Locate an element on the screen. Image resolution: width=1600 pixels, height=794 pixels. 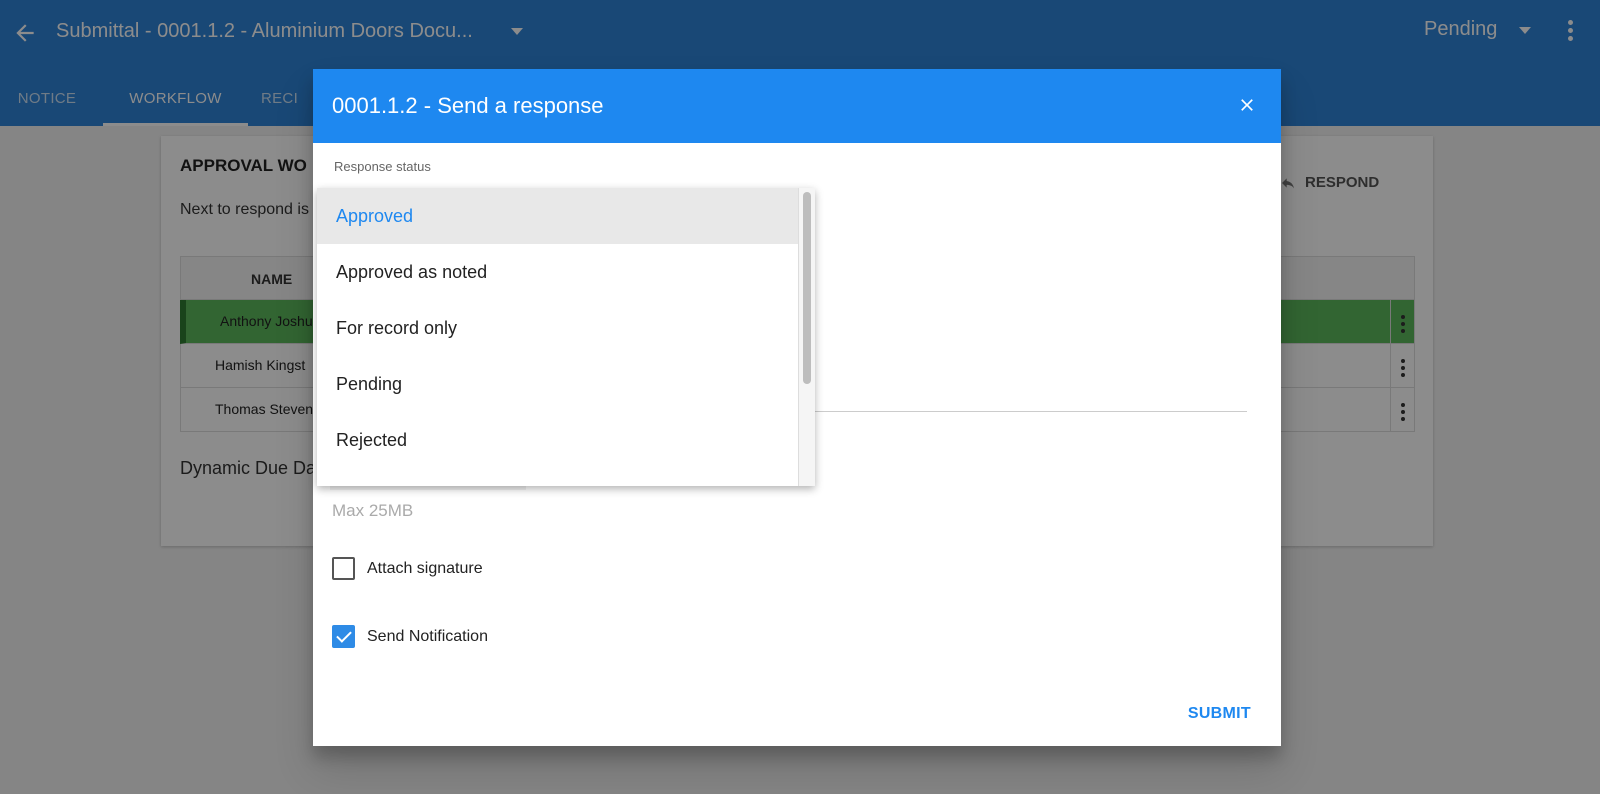
attach-signature-label: Attach signature is located at coordinates (425, 568).